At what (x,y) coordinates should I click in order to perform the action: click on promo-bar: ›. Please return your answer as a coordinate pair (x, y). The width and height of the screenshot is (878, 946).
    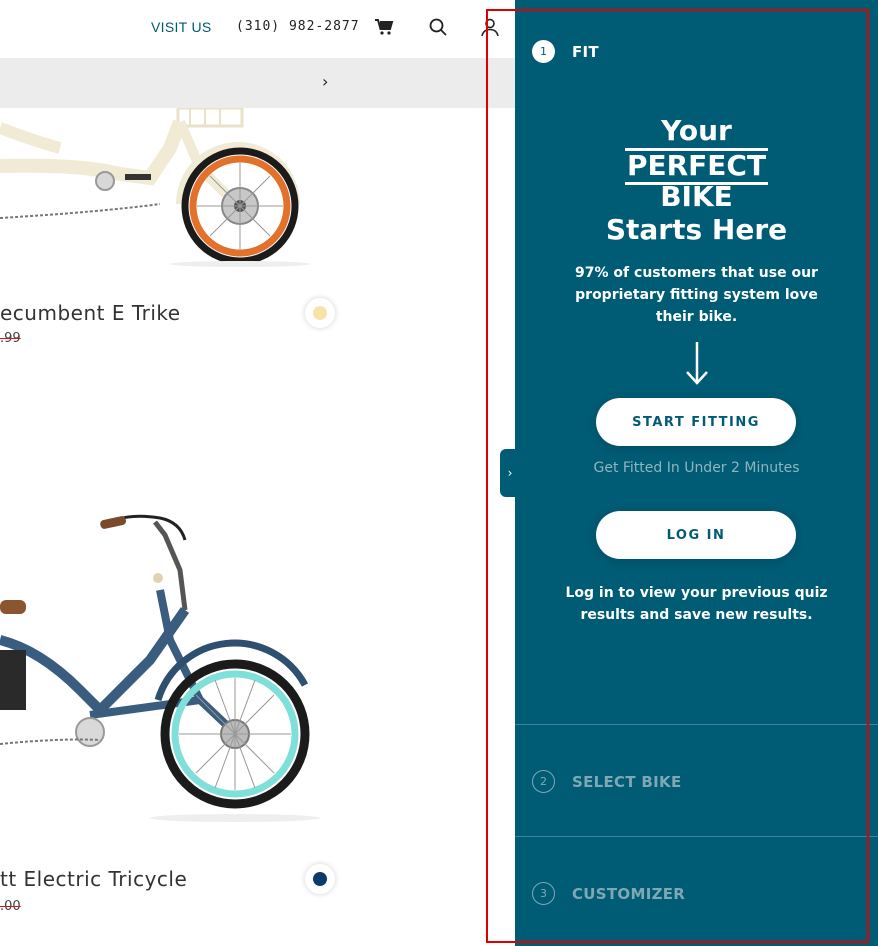
    Looking at the image, I should click on (257, 83).